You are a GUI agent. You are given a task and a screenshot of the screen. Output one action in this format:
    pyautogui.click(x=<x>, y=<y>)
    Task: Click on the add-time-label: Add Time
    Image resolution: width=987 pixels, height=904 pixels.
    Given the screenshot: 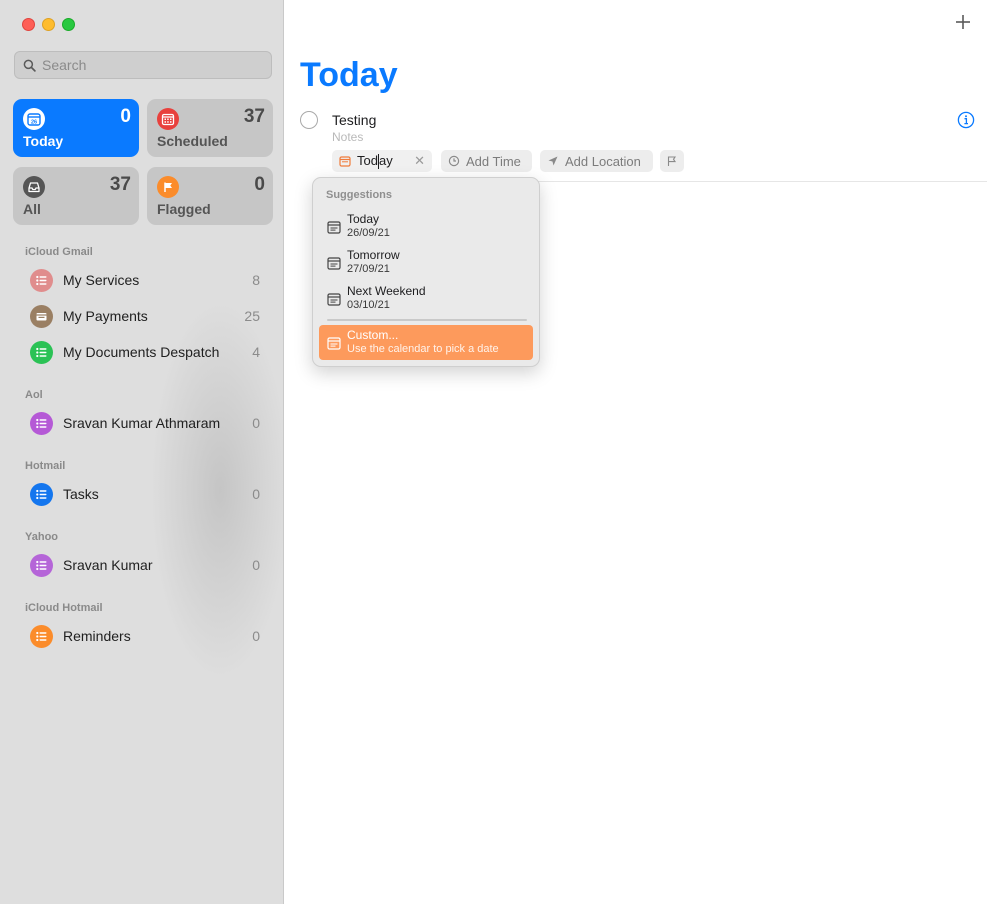 What is the action you would take?
    pyautogui.click(x=493, y=161)
    